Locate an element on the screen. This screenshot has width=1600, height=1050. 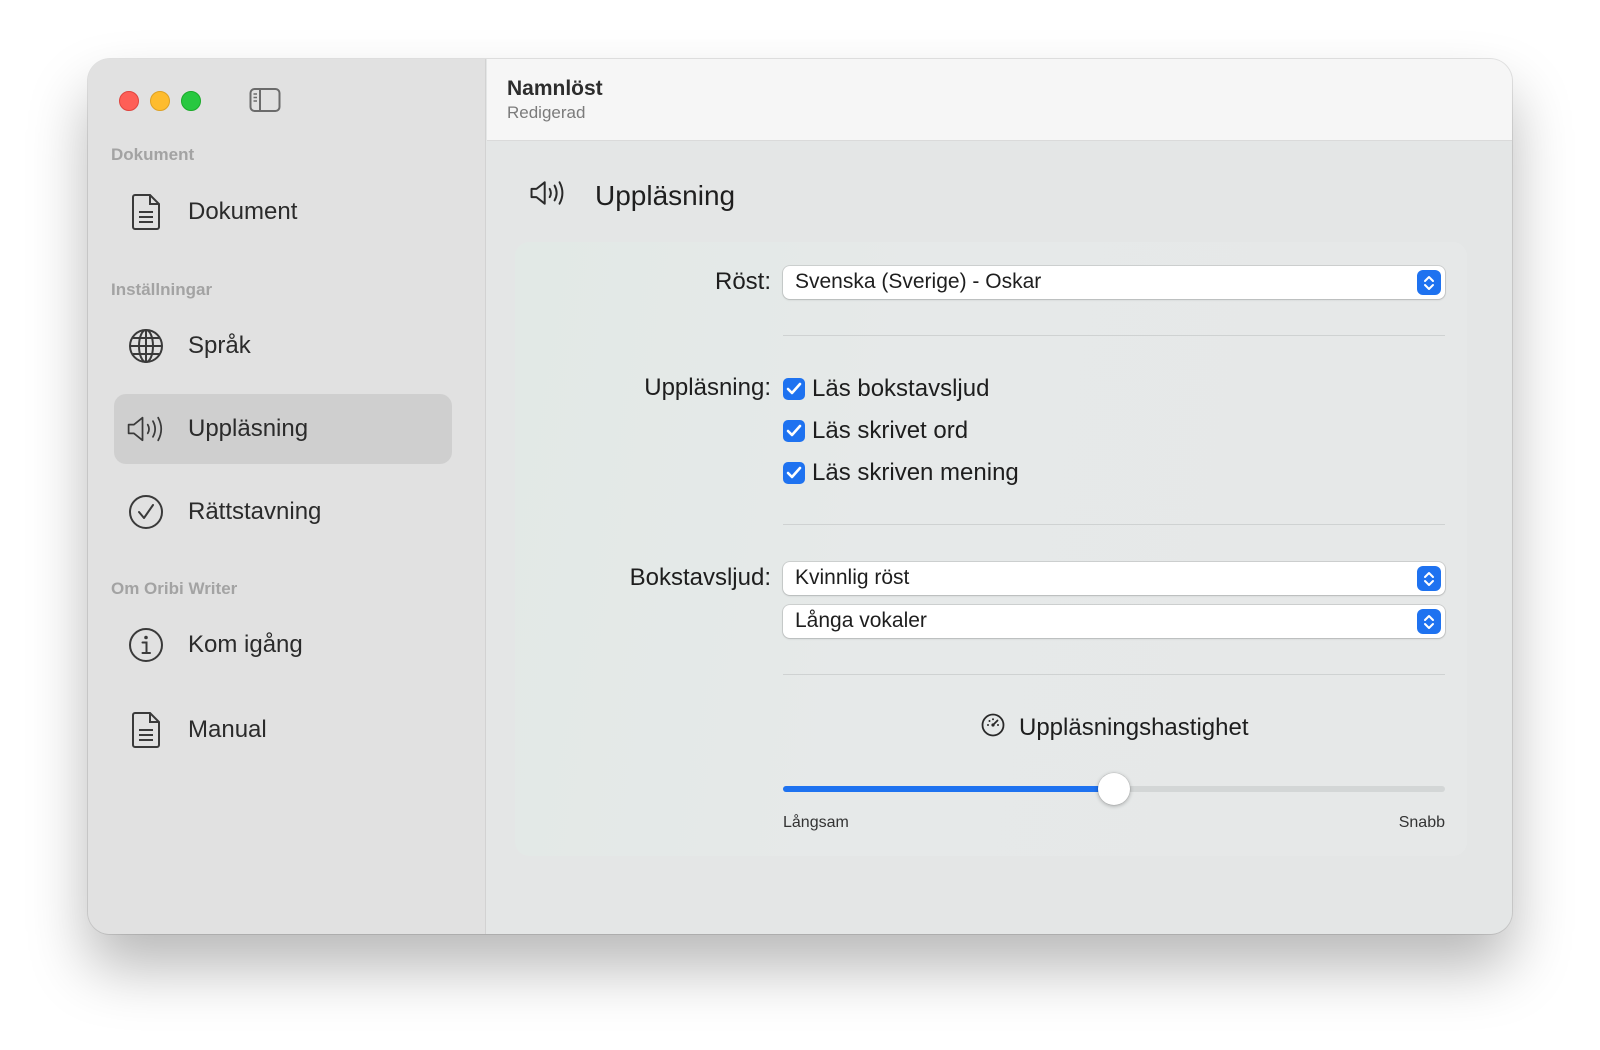
window-controls is located at coordinates (160, 101).